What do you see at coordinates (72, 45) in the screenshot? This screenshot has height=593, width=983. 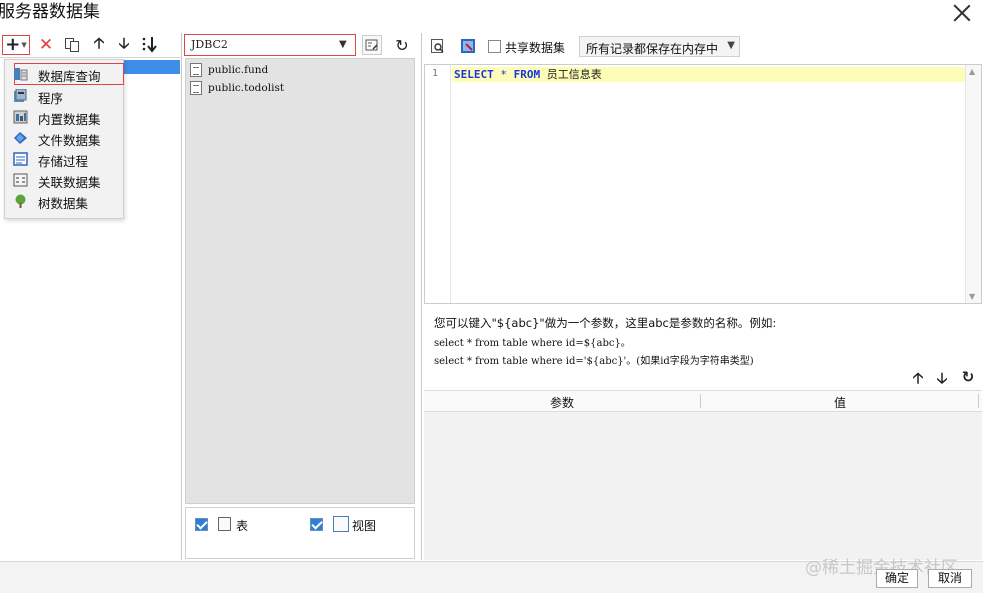 I see `copy-icon` at bounding box center [72, 45].